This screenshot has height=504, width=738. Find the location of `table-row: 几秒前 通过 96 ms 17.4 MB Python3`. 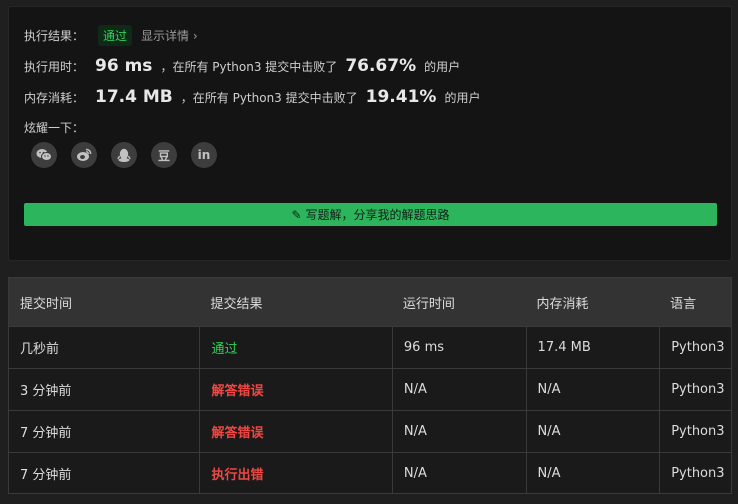

table-row: 几秒前 通过 96 ms 17.4 MB Python3 is located at coordinates (370, 347).